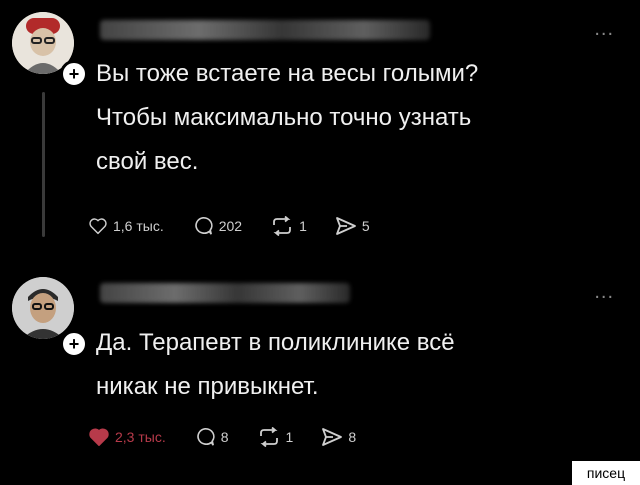 Image resolution: width=640 pixels, height=485 pixels. I want to click on avatar, so click(43, 308).